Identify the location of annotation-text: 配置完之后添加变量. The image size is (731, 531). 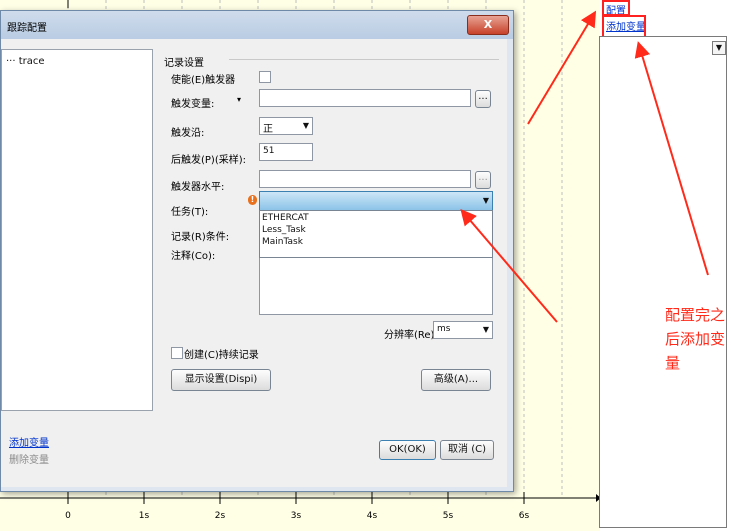
(695, 339).